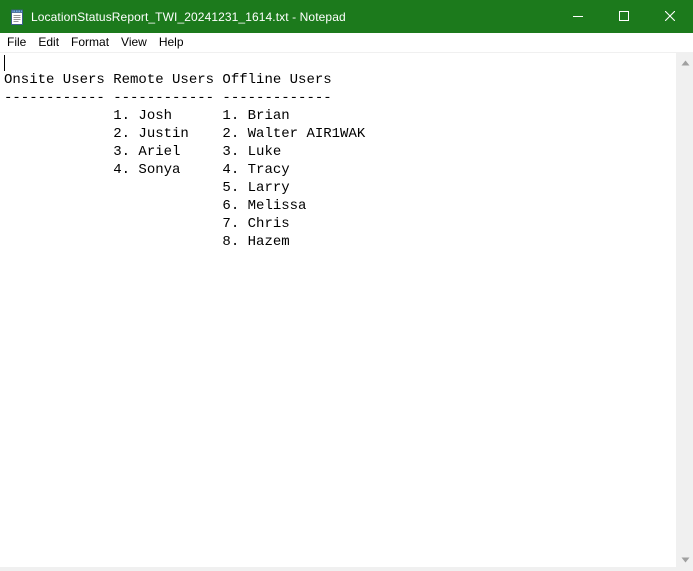 This screenshot has width=693, height=571. Describe the element at coordinates (155, 206) in the screenshot. I see `editor-line: 6. Melissa` at that location.